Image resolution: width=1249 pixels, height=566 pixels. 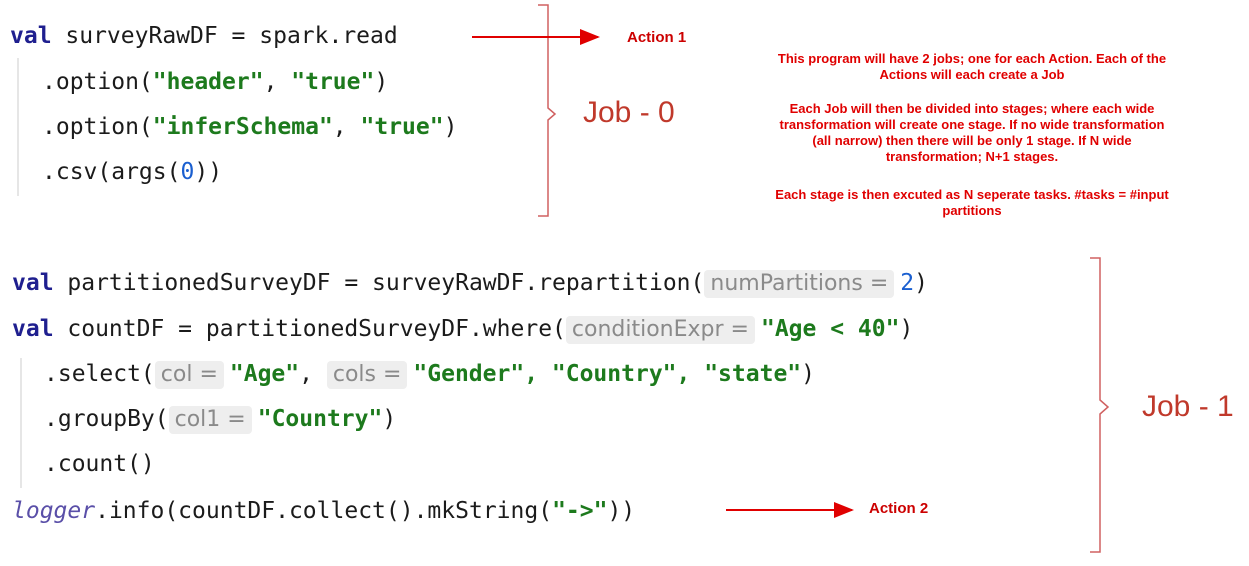 What do you see at coordinates (657, 37) in the screenshot?
I see `action-1-label: Action 1` at bounding box center [657, 37].